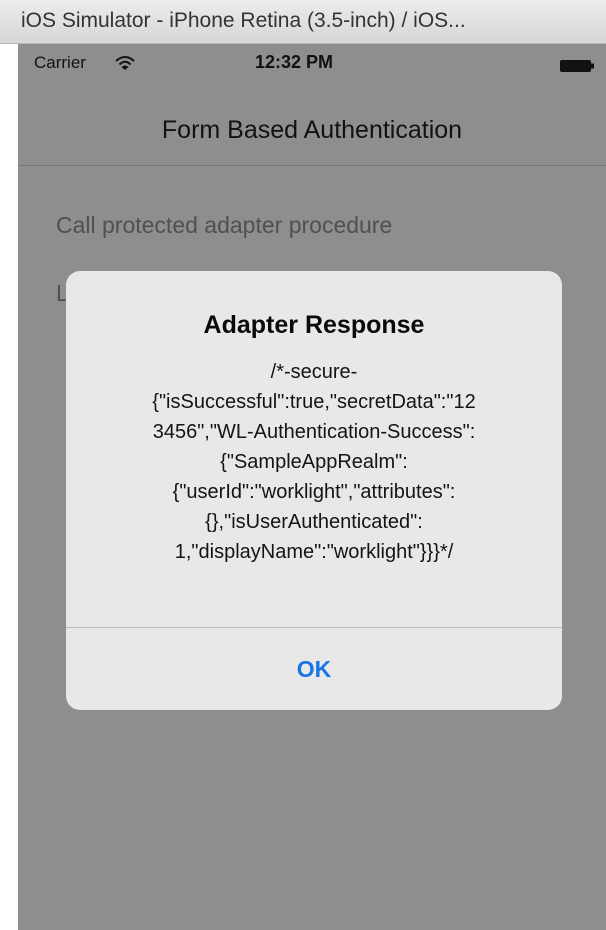  I want to click on status-bar: Carrier 12:32 PM, so click(312, 64).